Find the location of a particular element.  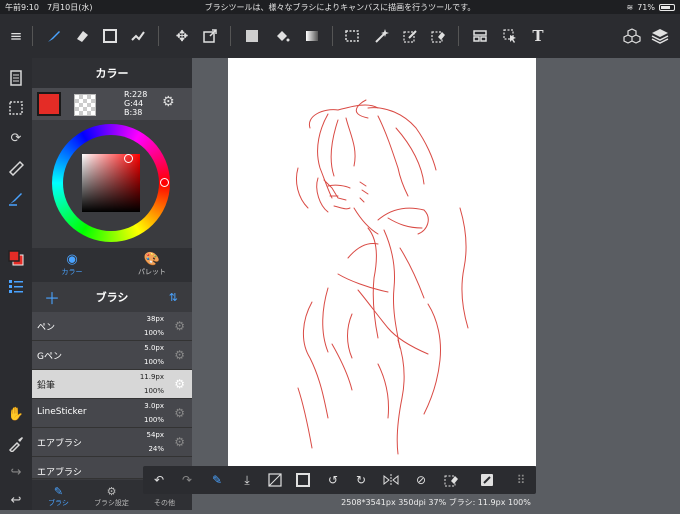

material-icon is located at coordinates (632, 36).